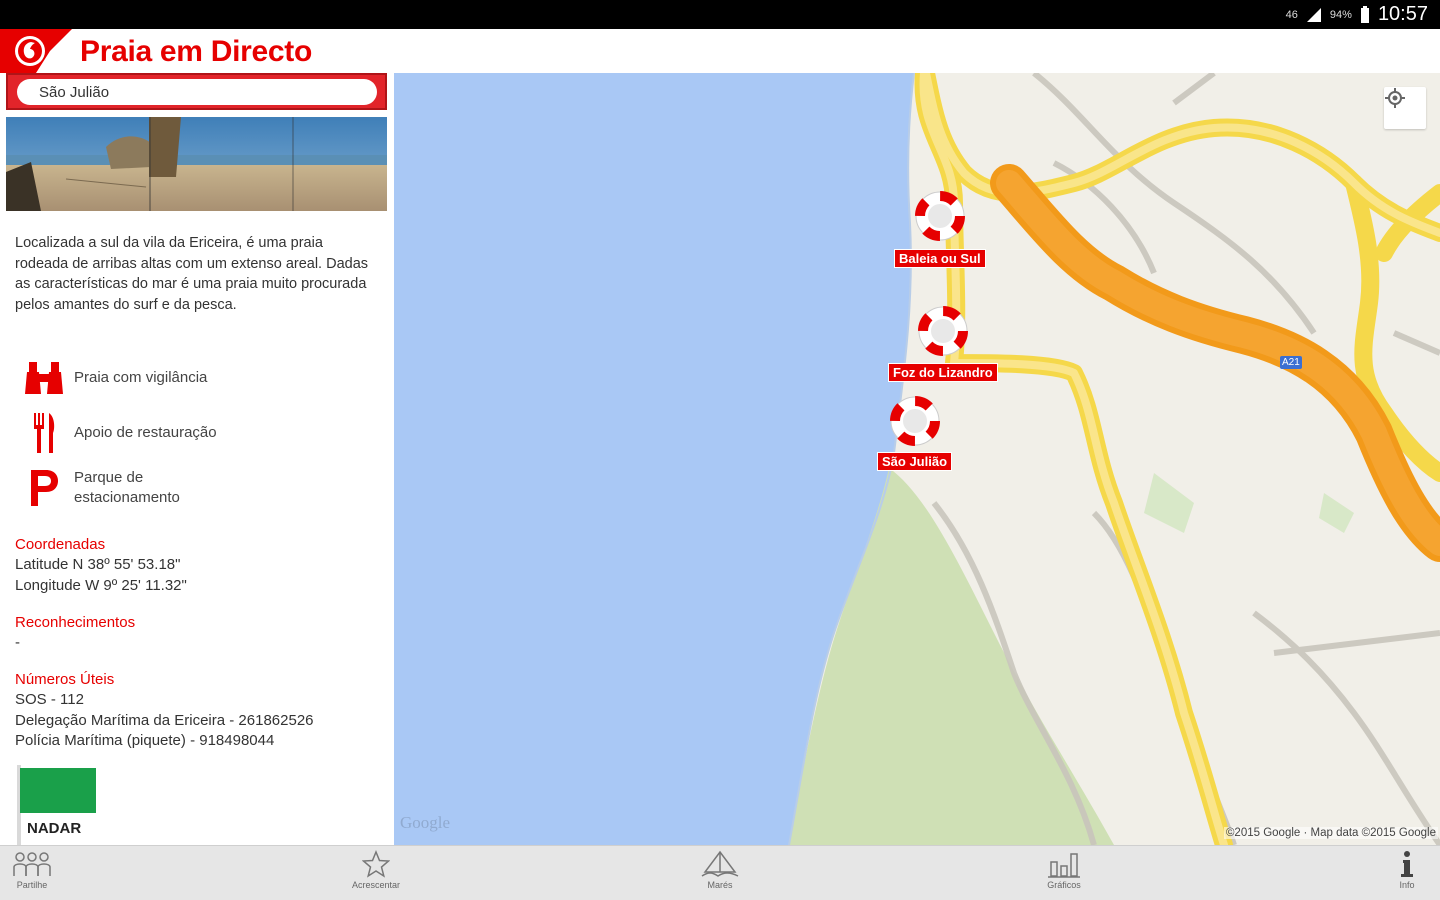  I want to click on signal-icon, so click(1313, 14).